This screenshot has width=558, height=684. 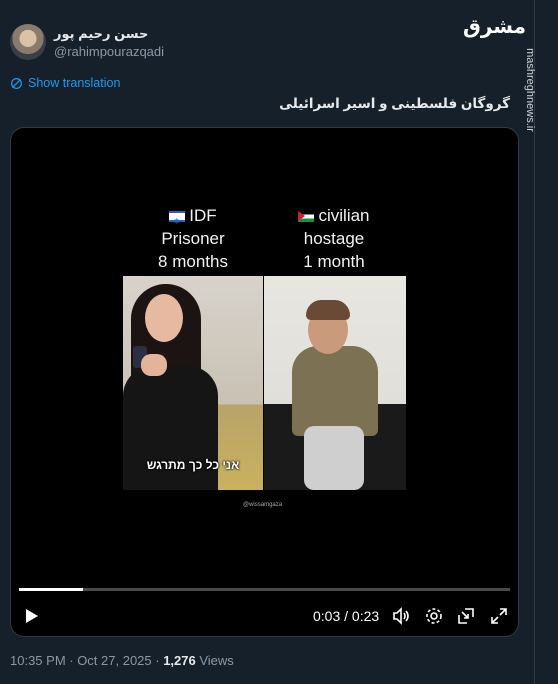 I want to click on pip-button, so click(x=466, y=616).